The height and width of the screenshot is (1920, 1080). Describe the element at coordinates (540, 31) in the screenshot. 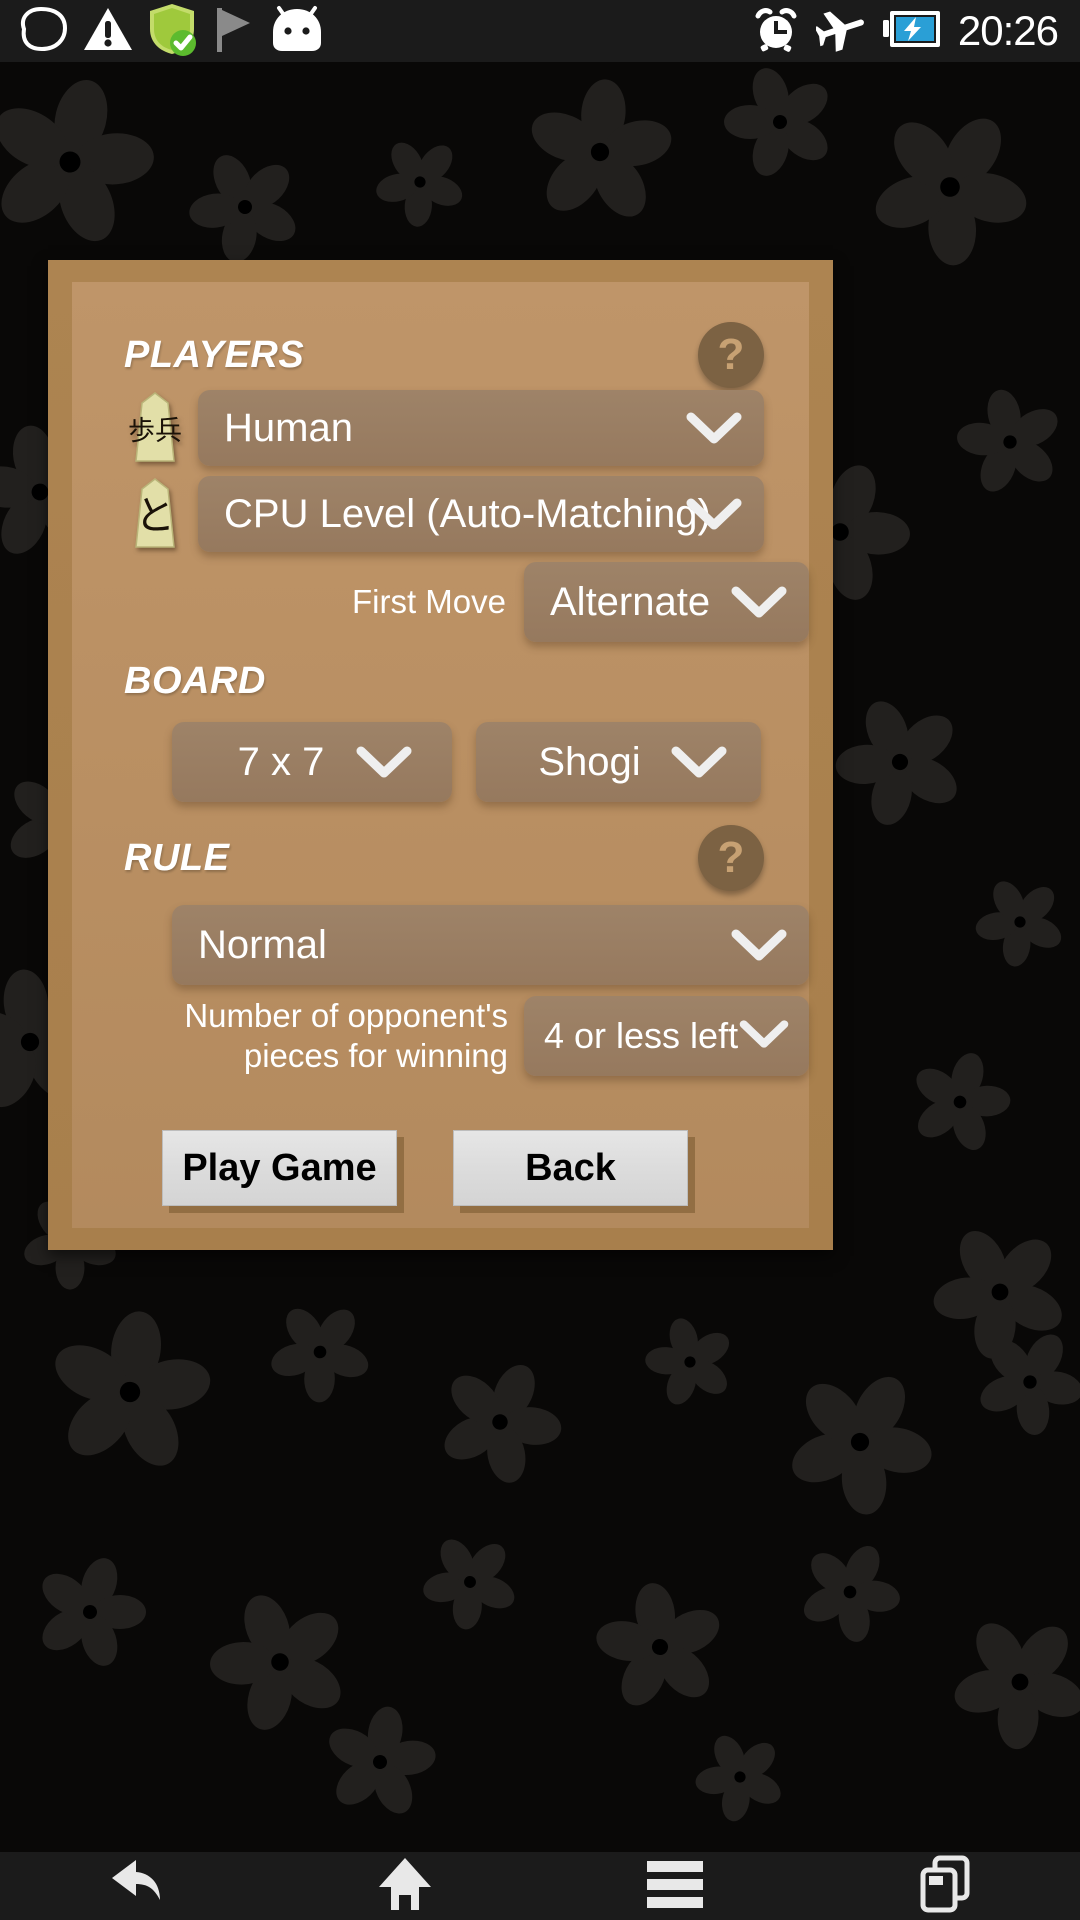

I see `status-bar: 20:26` at that location.